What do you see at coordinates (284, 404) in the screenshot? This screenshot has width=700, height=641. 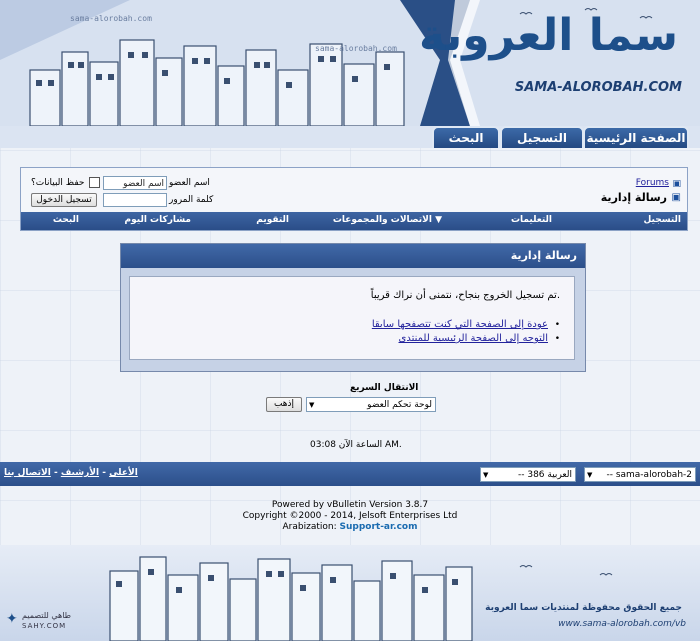 I see `go-button: إذهب` at bounding box center [284, 404].